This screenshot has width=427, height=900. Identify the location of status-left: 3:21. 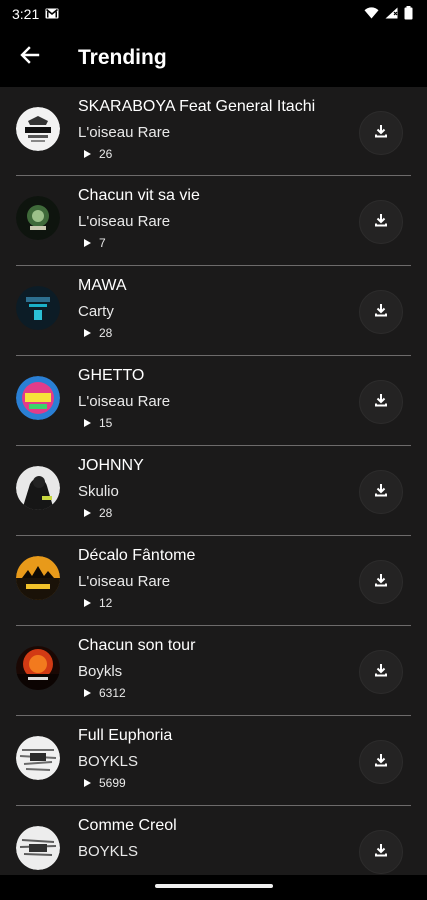
(35, 14).